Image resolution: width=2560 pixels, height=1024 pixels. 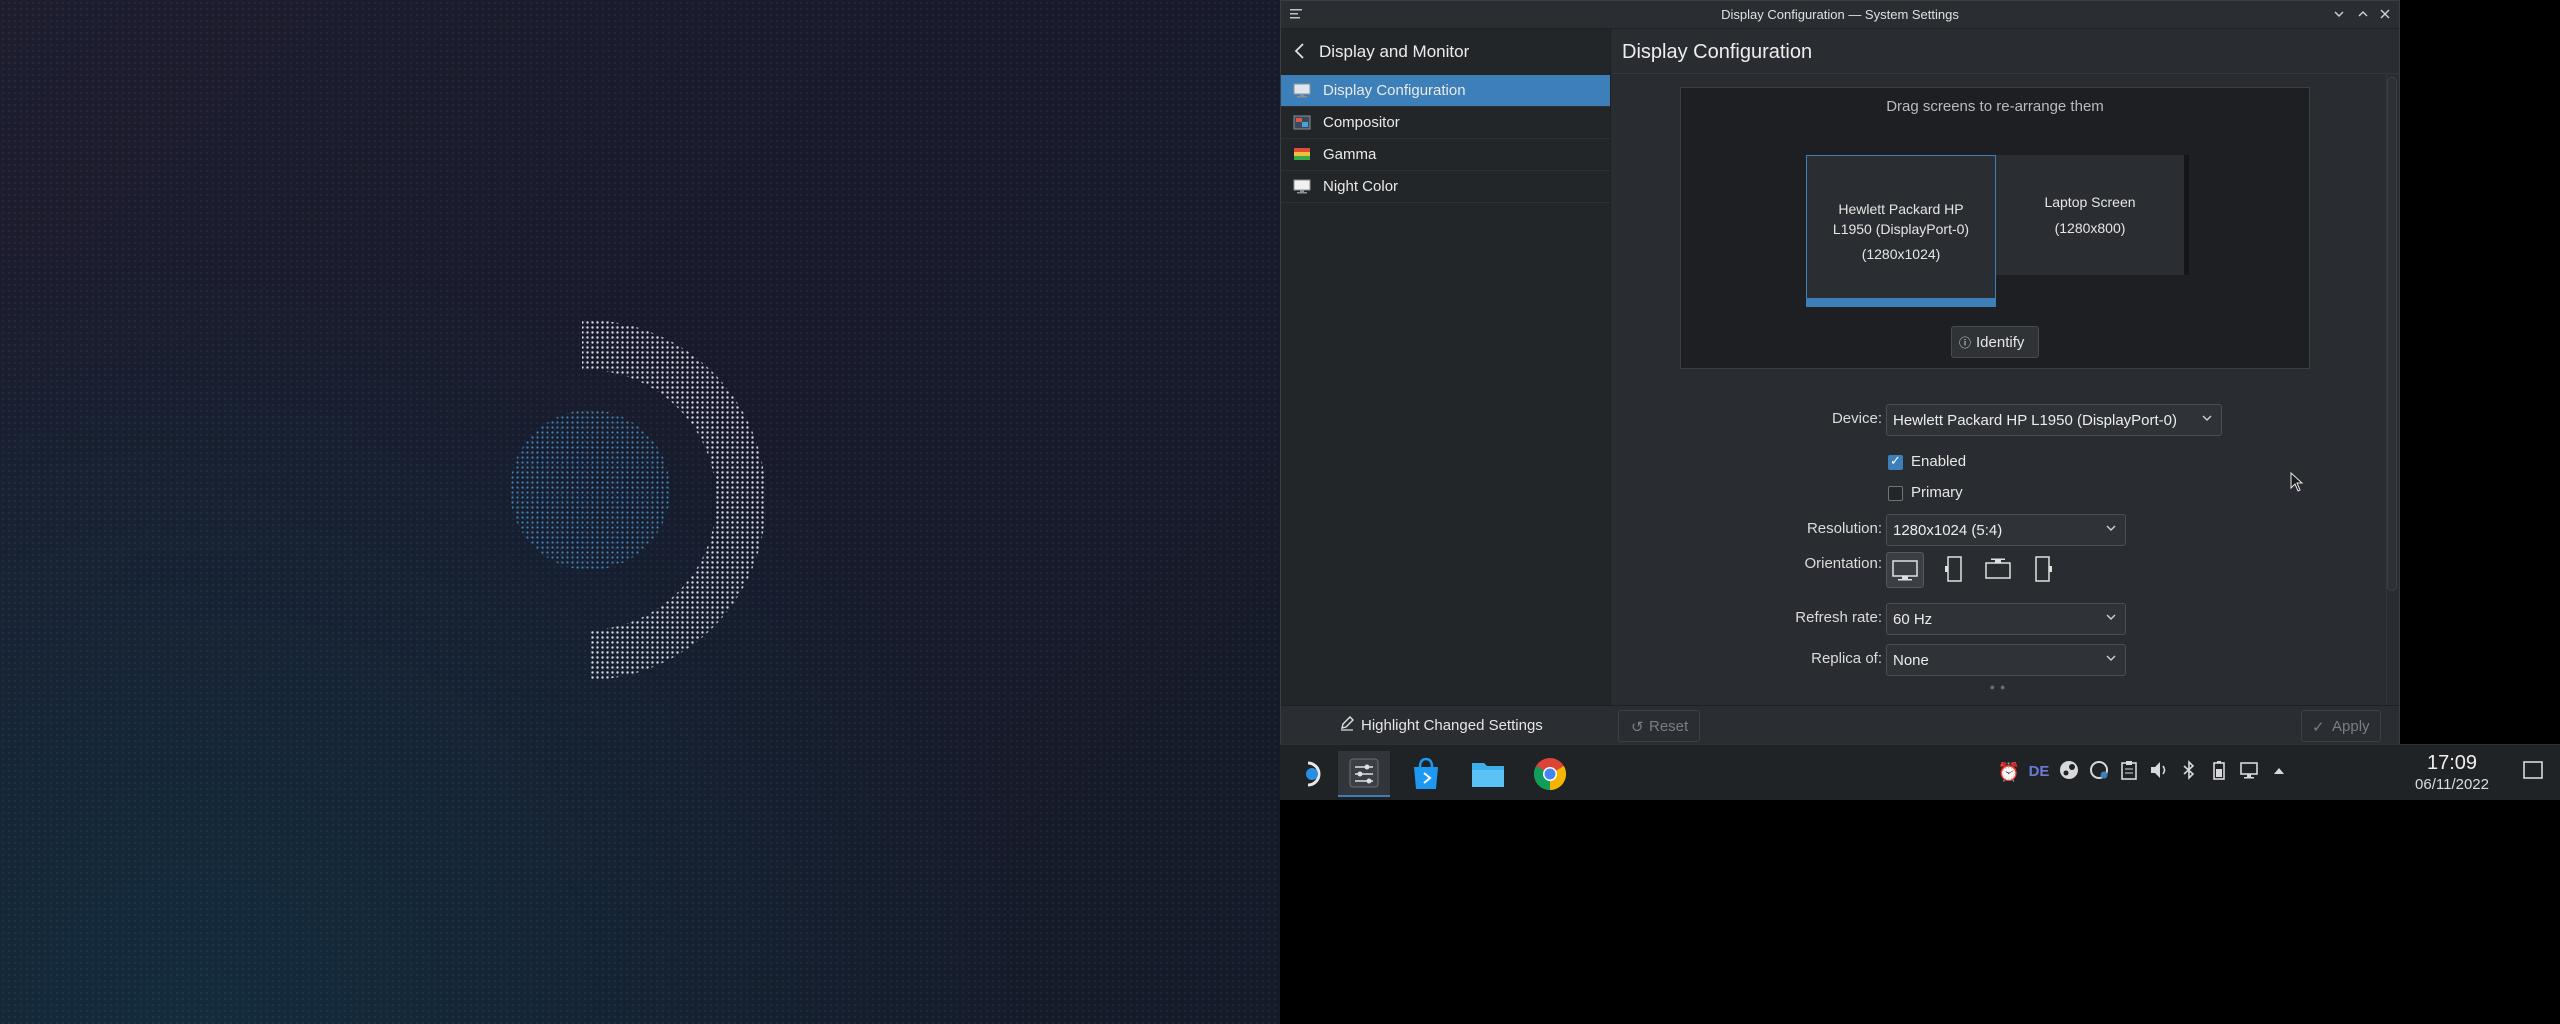 I want to click on sidebar-header: Display and Monitor, so click(x=1445, y=52).